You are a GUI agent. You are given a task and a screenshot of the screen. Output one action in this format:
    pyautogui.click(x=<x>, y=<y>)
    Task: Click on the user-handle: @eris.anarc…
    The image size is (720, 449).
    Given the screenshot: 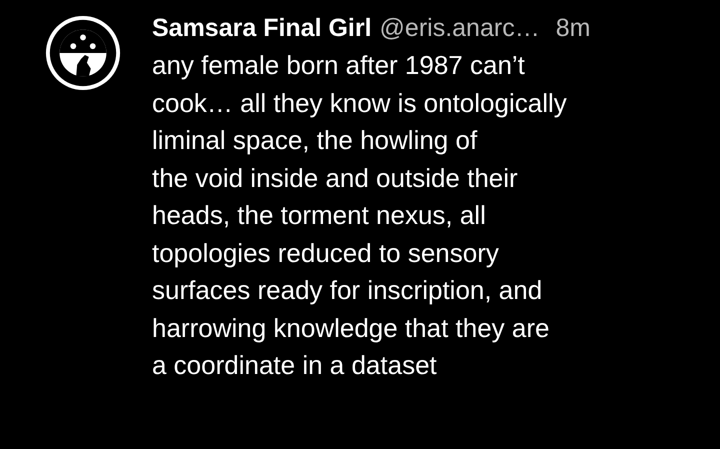 What is the action you would take?
    pyautogui.click(x=460, y=28)
    